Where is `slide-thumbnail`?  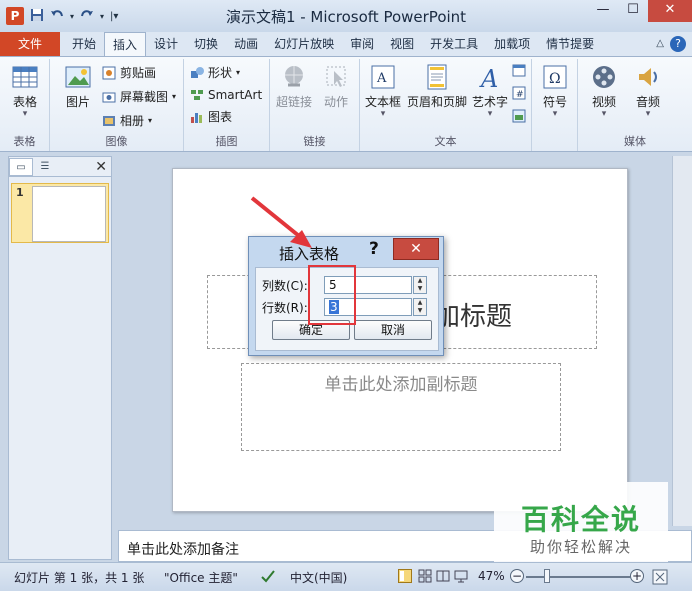 slide-thumbnail is located at coordinates (69, 214).